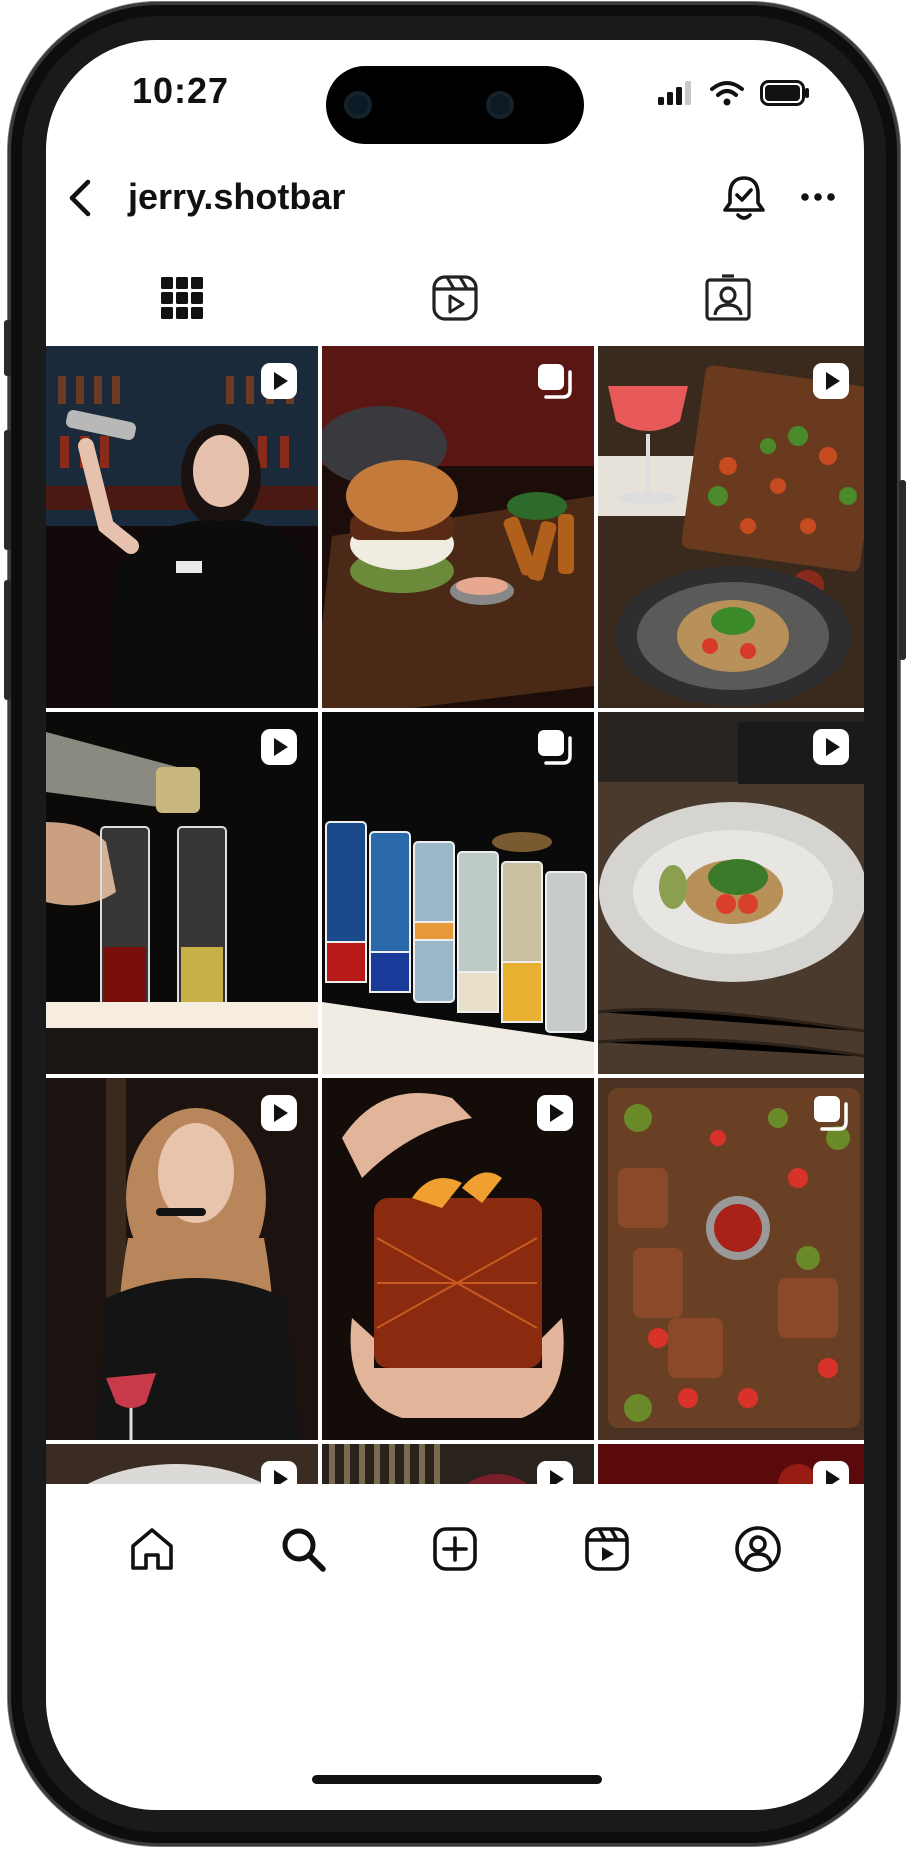 This screenshot has width=910, height=1850. What do you see at coordinates (784, 93) in the screenshot?
I see `battery-icon` at bounding box center [784, 93].